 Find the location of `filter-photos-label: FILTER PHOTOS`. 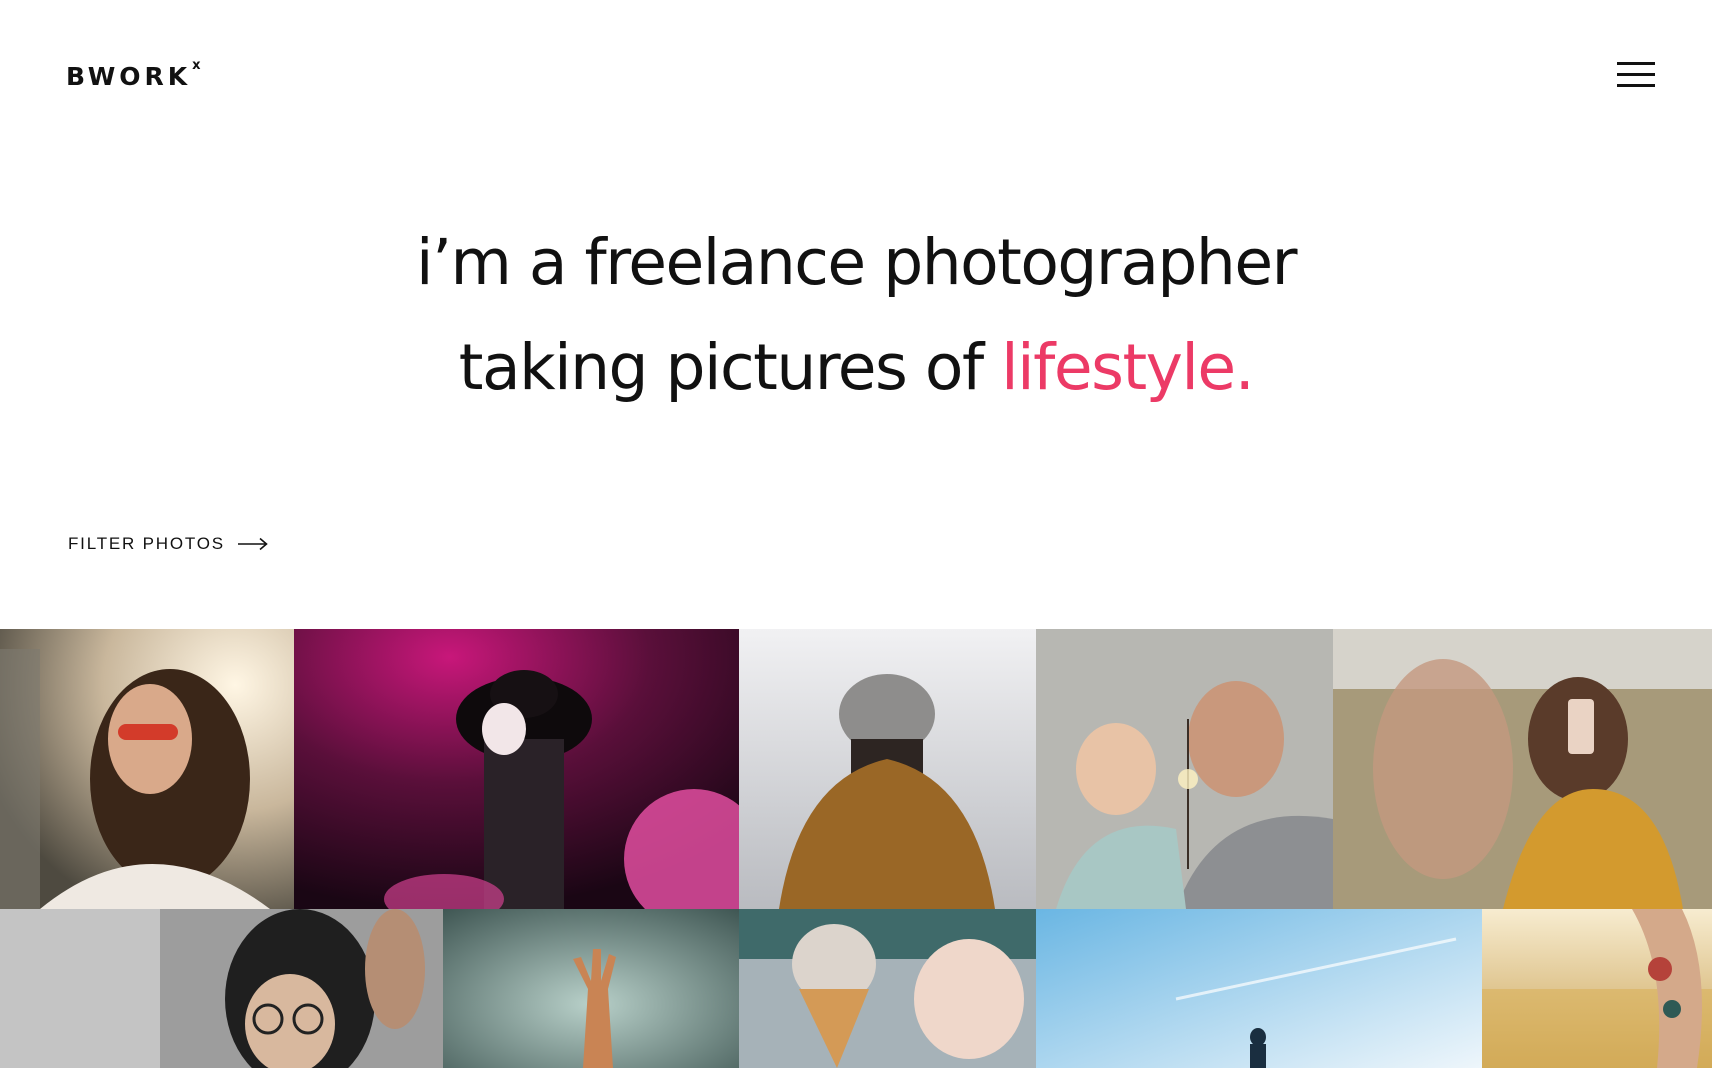

filter-photos-label: FILTER PHOTOS is located at coordinates (146, 543).